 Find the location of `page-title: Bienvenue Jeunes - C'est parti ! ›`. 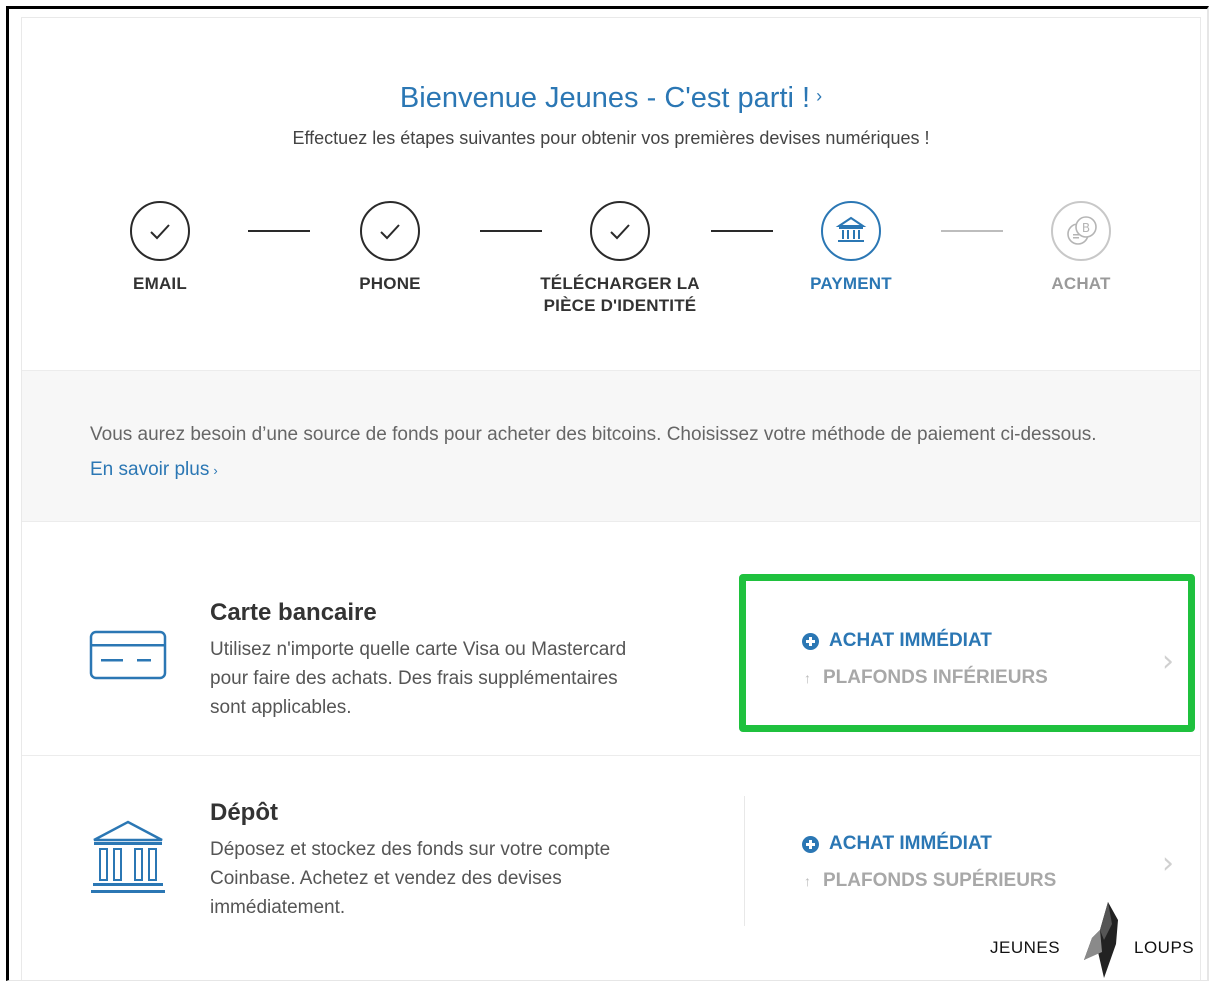

page-title: Bienvenue Jeunes - C'est parti ! › is located at coordinates (611, 98).